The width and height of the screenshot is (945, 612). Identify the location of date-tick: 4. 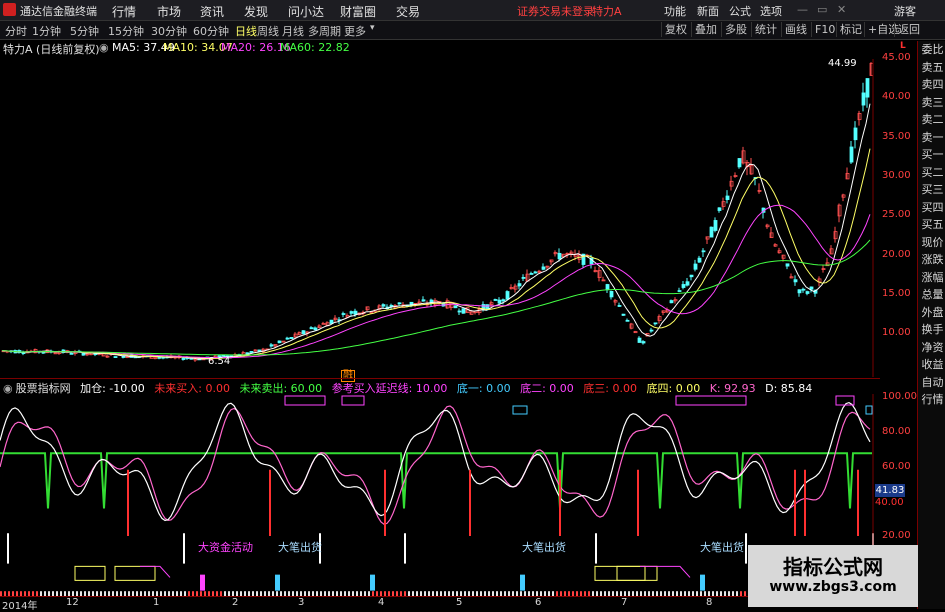
(381, 602).